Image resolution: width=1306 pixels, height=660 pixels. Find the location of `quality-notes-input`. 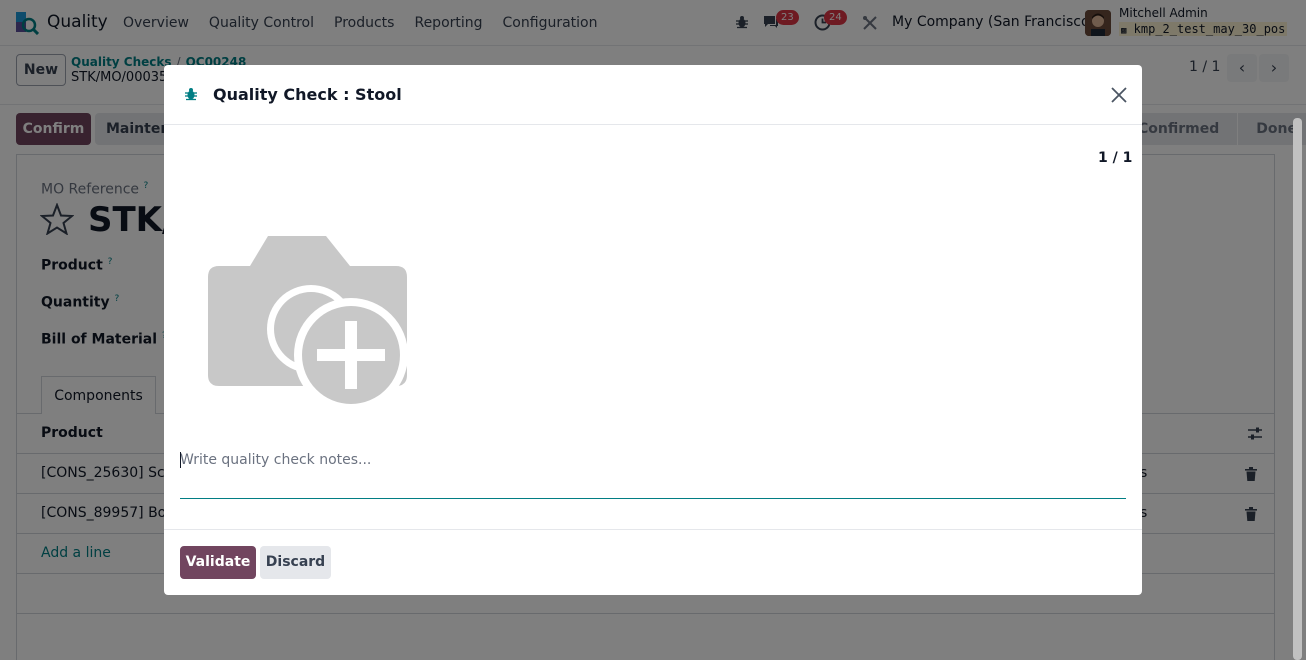

quality-notes-input is located at coordinates (653, 460).